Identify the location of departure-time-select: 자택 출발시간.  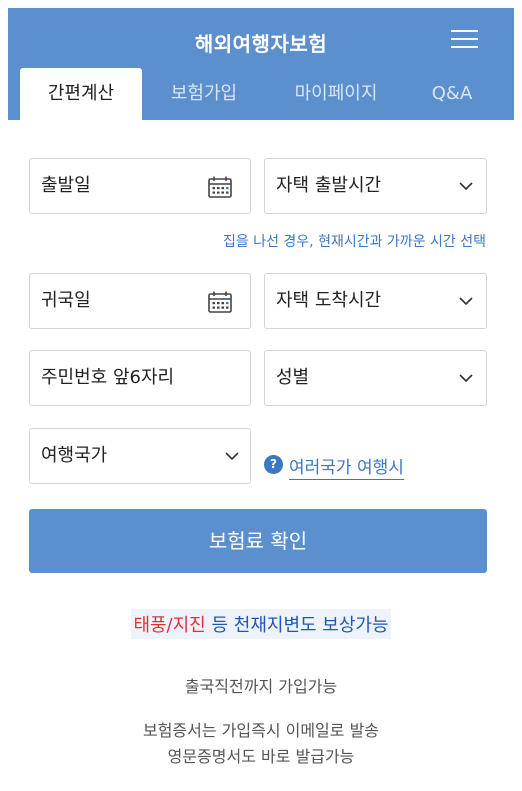
(375, 186).